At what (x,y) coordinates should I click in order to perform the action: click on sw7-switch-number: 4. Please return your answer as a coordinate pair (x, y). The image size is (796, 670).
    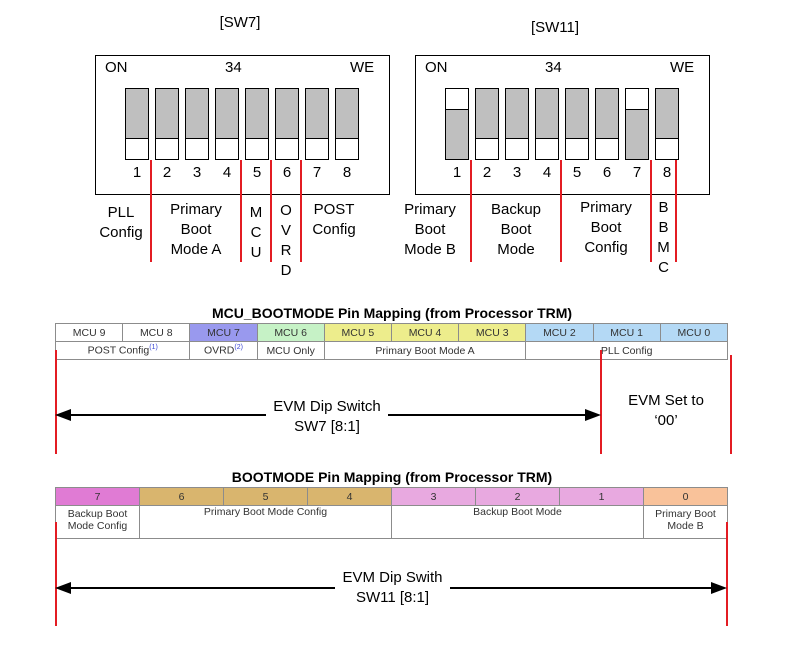
    Looking at the image, I should click on (227, 172).